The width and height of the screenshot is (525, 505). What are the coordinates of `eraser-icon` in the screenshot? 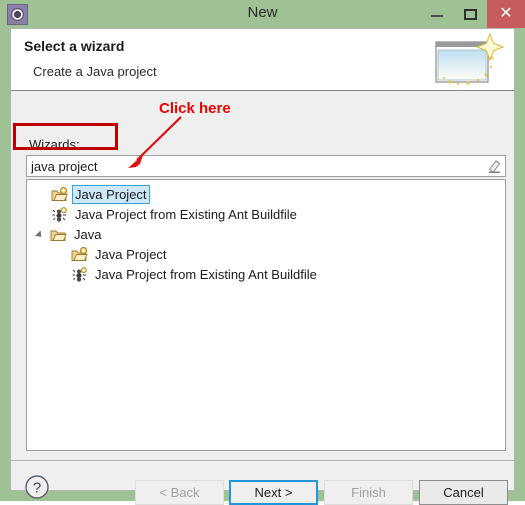 It's located at (494, 166).